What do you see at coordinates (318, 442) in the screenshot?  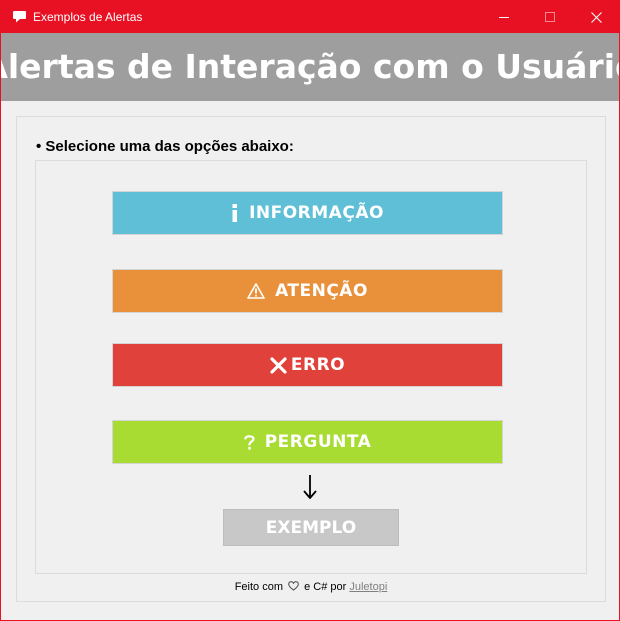 I see `question-label: PERGUNTA` at bounding box center [318, 442].